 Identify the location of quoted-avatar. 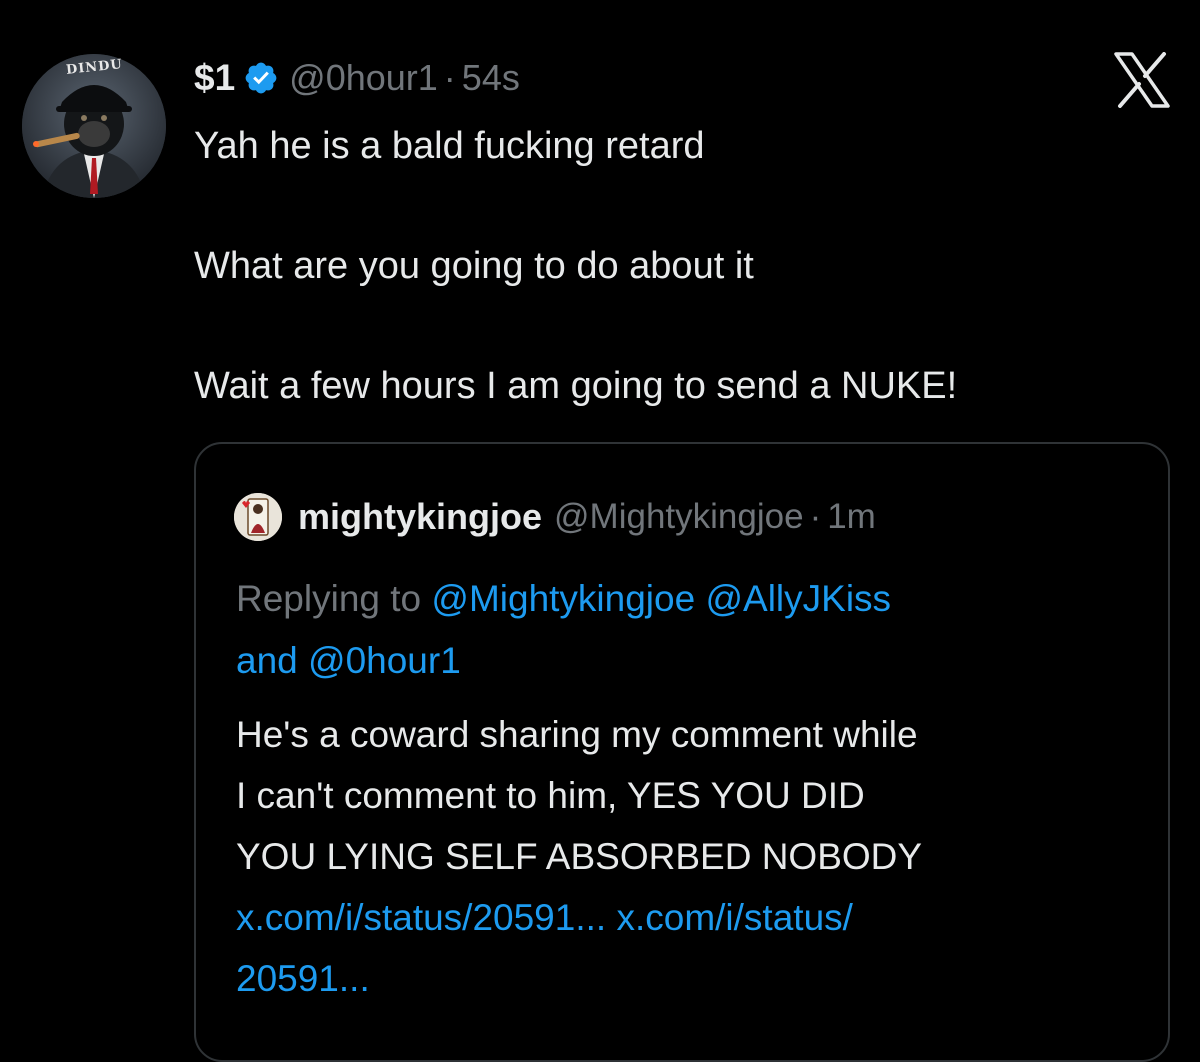
(258, 517).